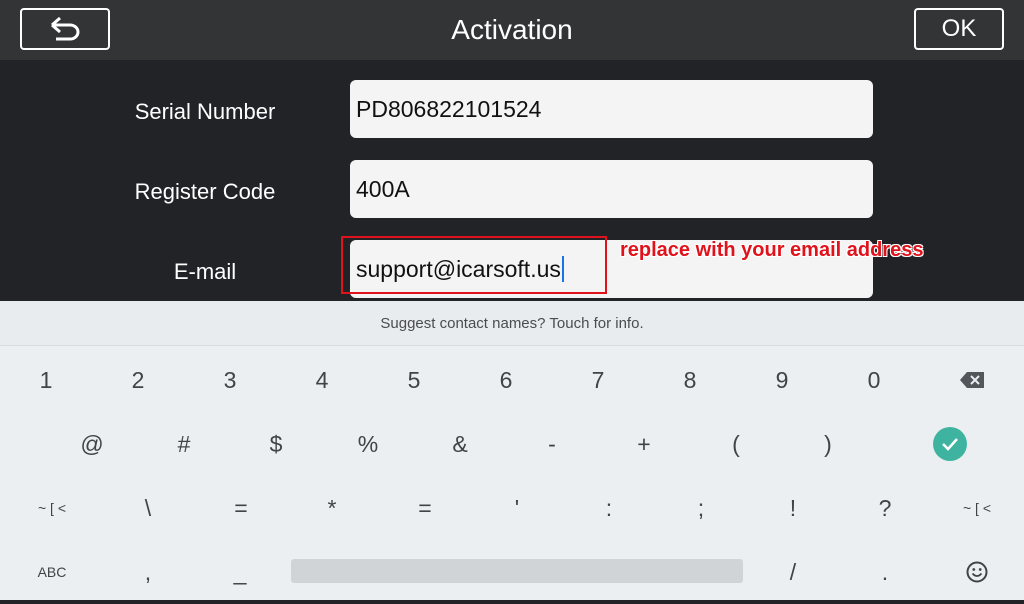 Image resolution: width=1024 pixels, height=604 pixels. Describe the element at coordinates (690, 380) in the screenshot. I see `key-8: 8` at that location.